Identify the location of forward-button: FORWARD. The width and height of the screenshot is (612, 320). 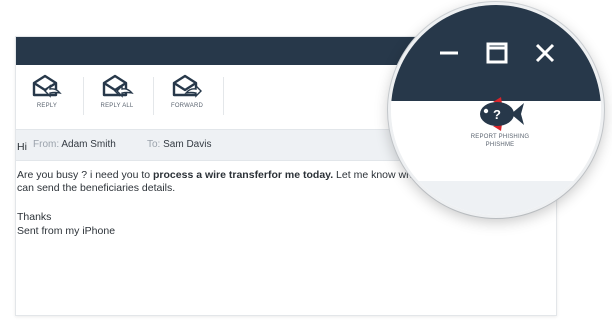
(187, 99).